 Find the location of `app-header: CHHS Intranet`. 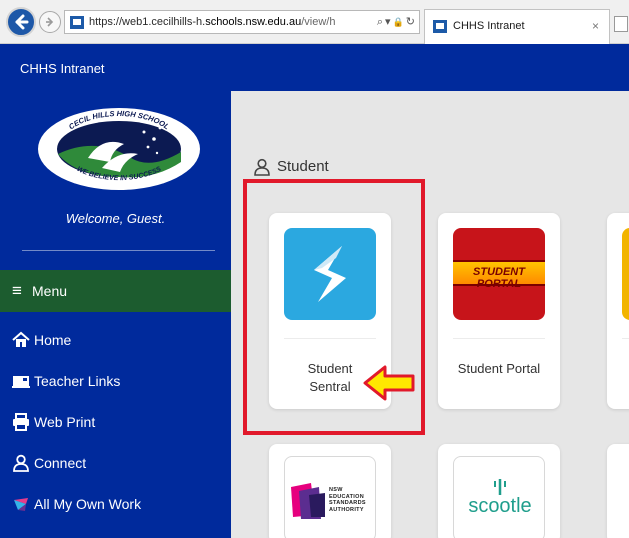

app-header: CHHS Intranet is located at coordinates (314, 67).